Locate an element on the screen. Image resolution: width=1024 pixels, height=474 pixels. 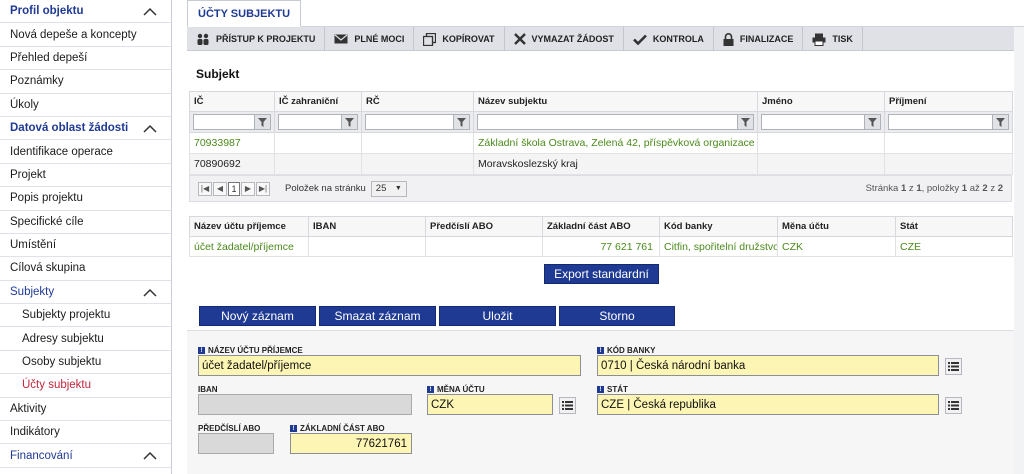
sidebar-section-19: Financování is located at coordinates (85, 456).